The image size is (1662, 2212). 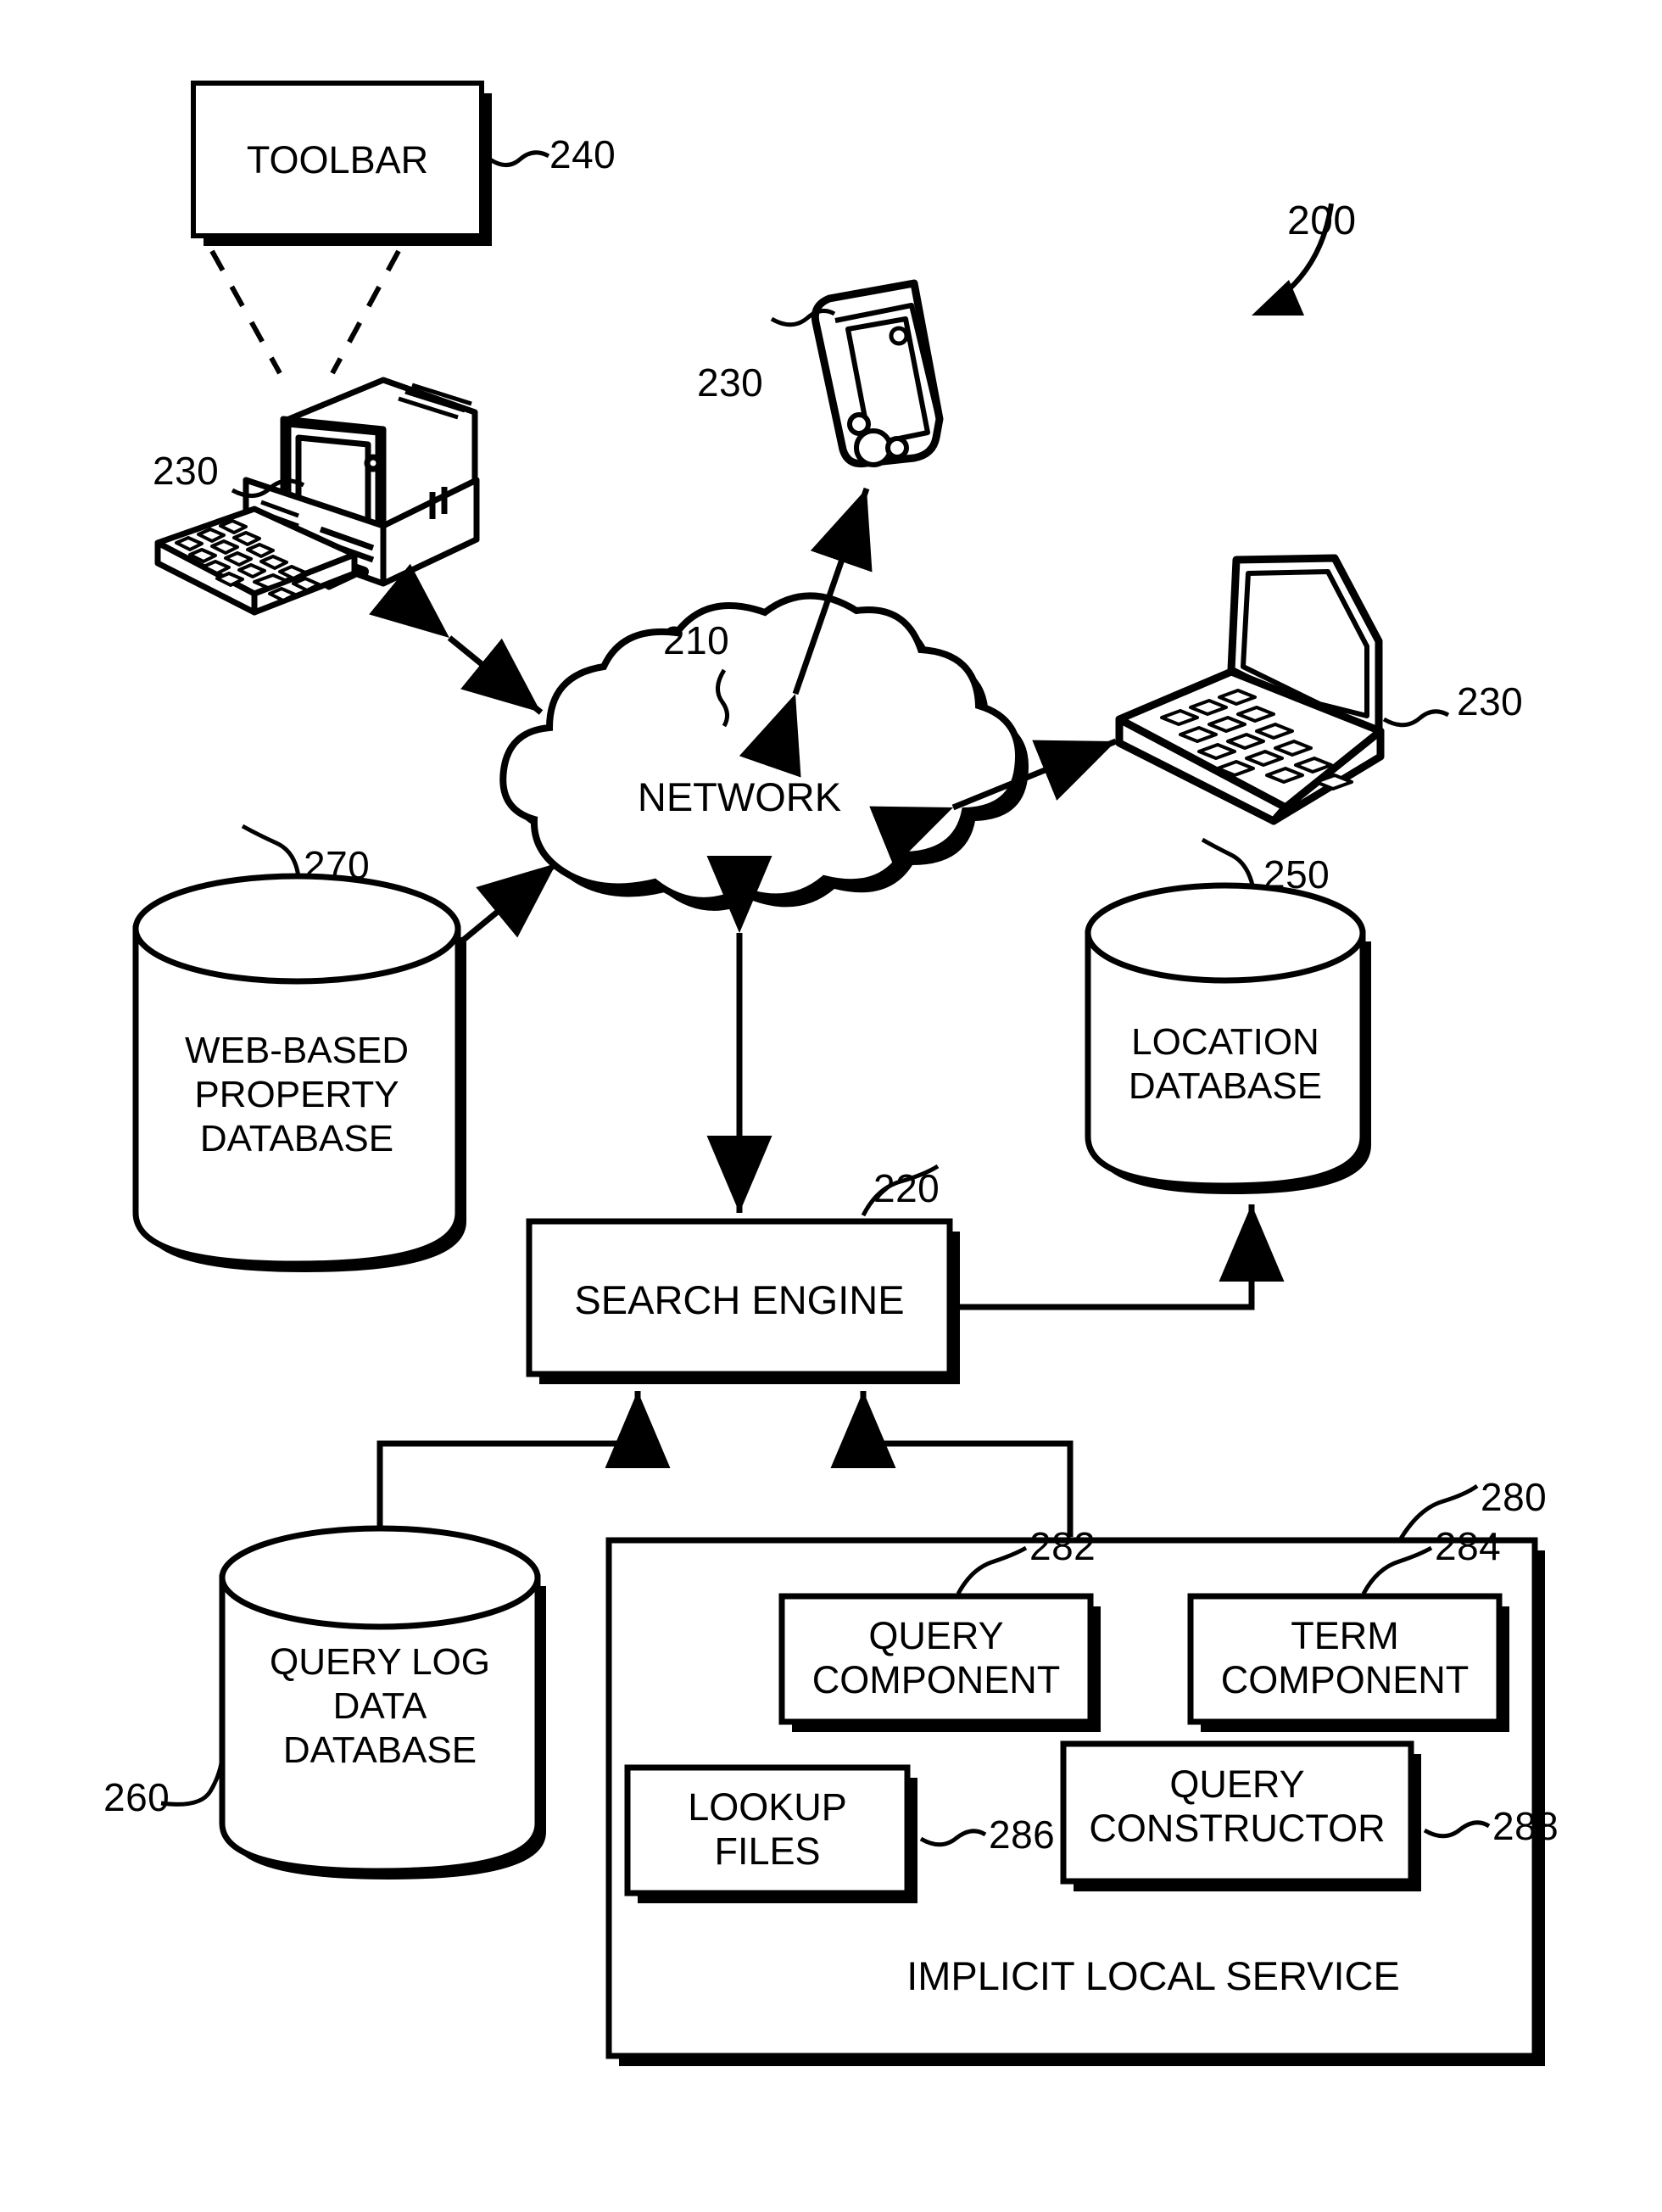 What do you see at coordinates (337, 160) in the screenshot?
I see `toolbar-label: TOOLBAR` at bounding box center [337, 160].